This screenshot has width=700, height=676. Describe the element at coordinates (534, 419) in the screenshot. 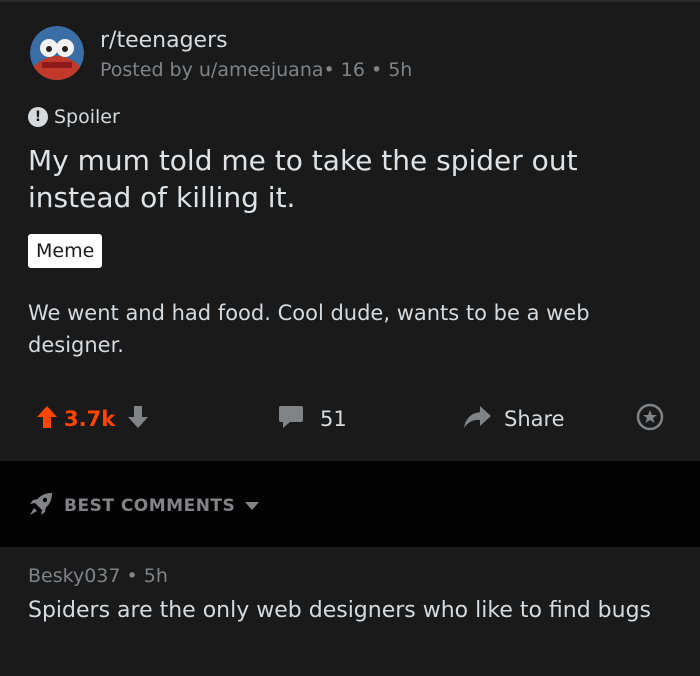

I see `share-label: Share` at that location.